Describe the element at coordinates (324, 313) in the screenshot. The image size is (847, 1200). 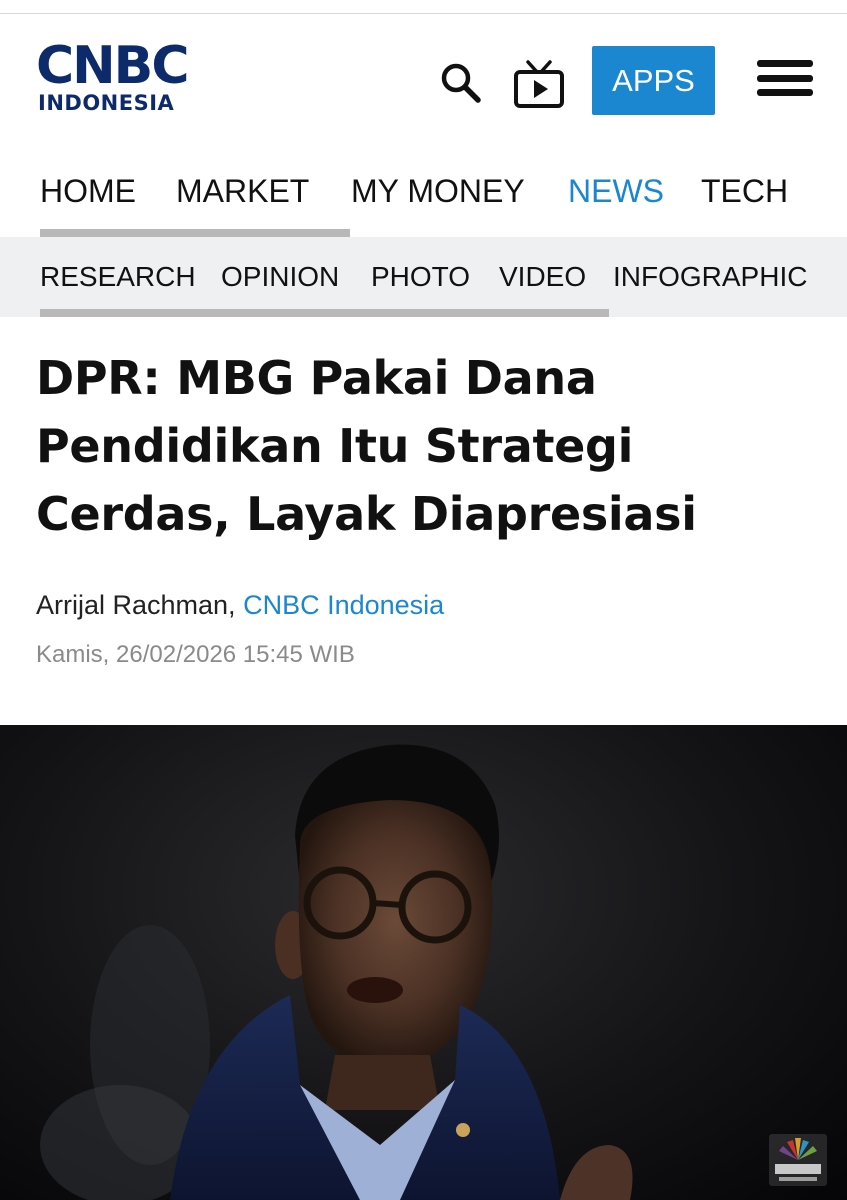
I see `secondary-nav-scrollbar` at that location.